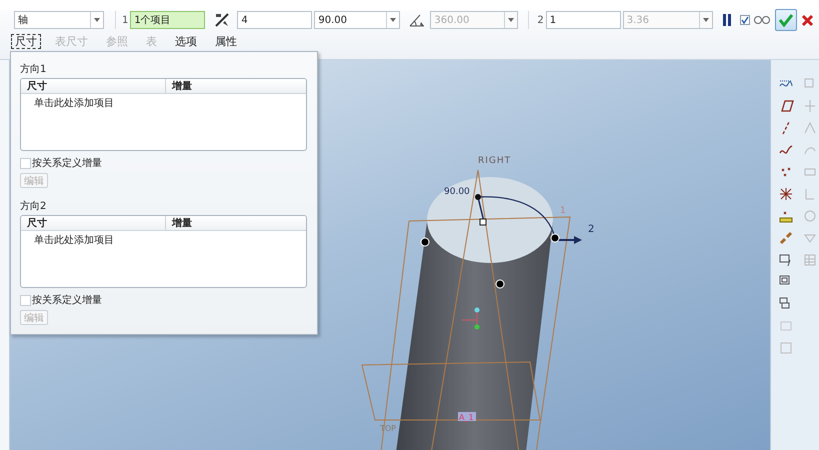 The width and height of the screenshot is (819, 450). What do you see at coordinates (33, 206) in the screenshot?
I see `section-title: 方向2` at bounding box center [33, 206].